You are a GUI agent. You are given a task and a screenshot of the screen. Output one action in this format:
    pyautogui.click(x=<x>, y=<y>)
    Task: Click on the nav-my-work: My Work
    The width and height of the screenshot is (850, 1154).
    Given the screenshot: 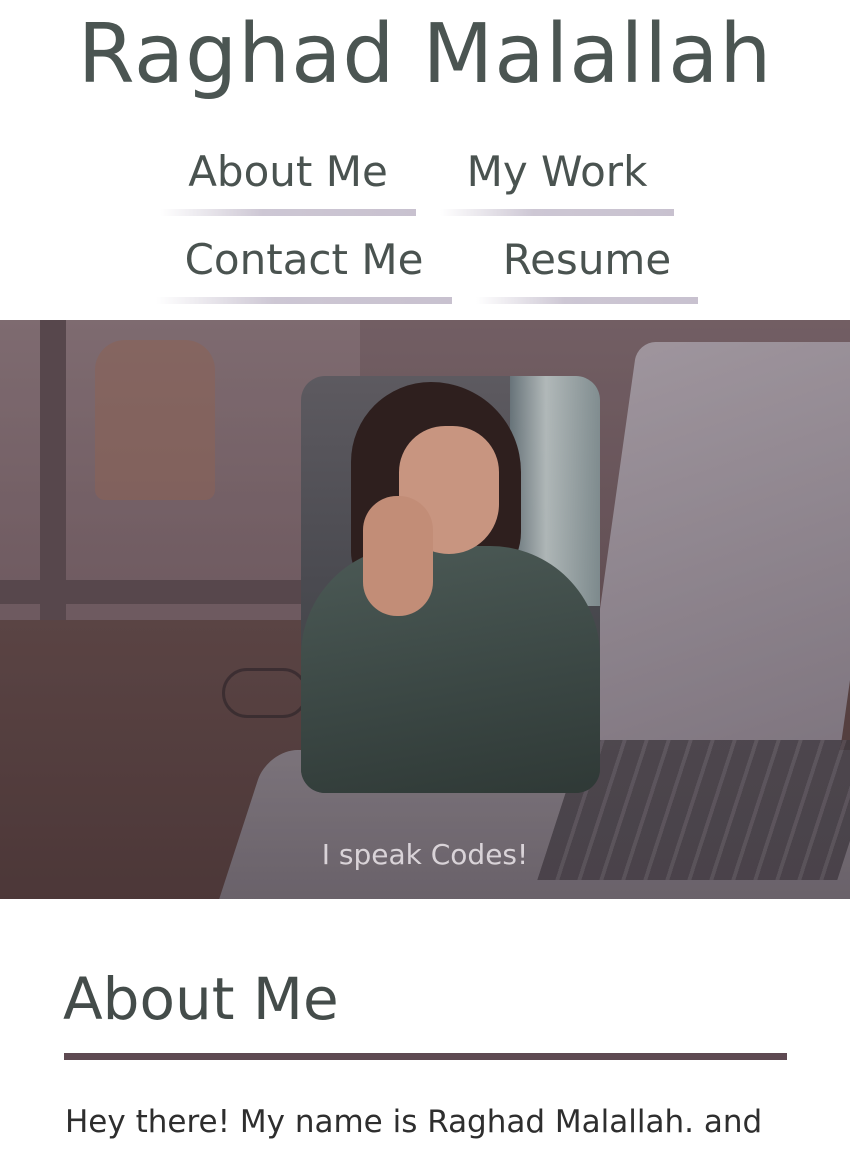 What is the action you would take?
    pyautogui.click(x=557, y=179)
    